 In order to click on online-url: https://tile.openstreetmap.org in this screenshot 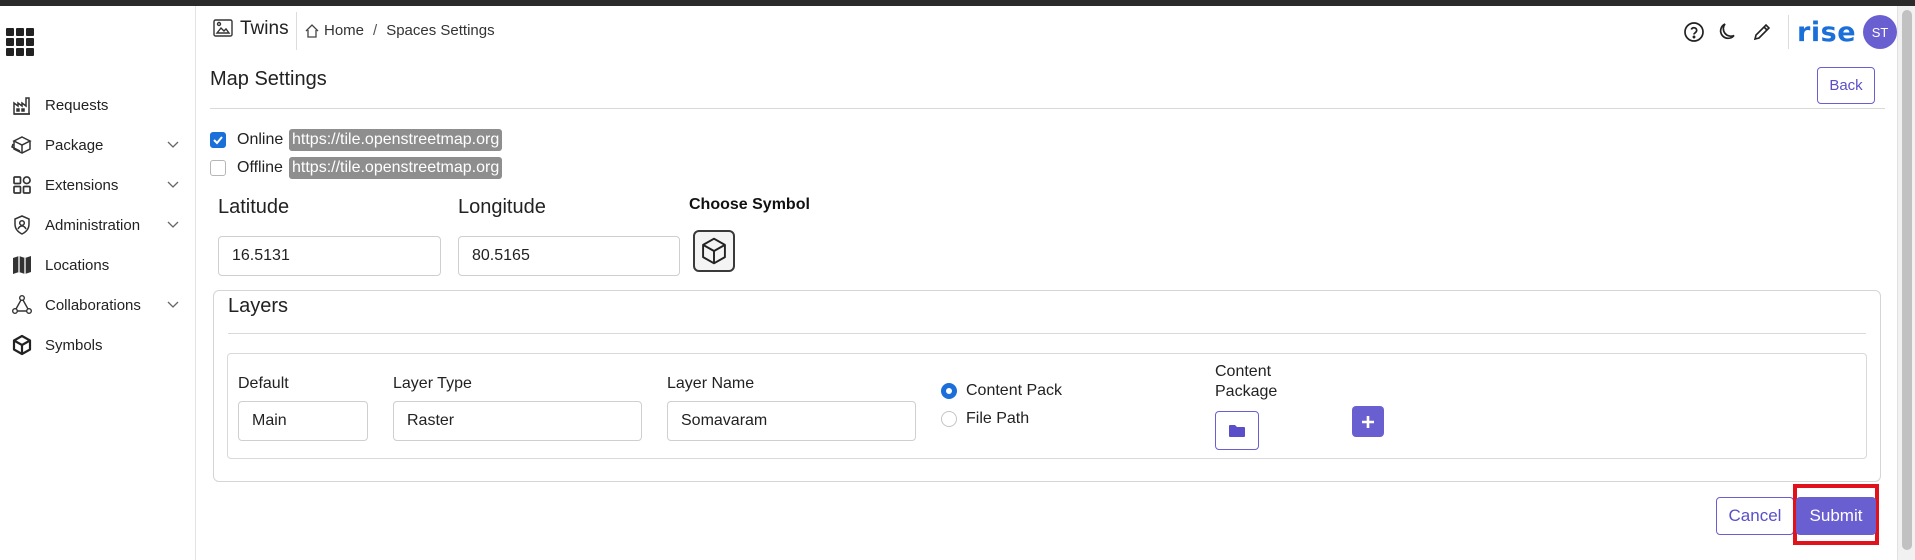, I will do `click(396, 140)`.